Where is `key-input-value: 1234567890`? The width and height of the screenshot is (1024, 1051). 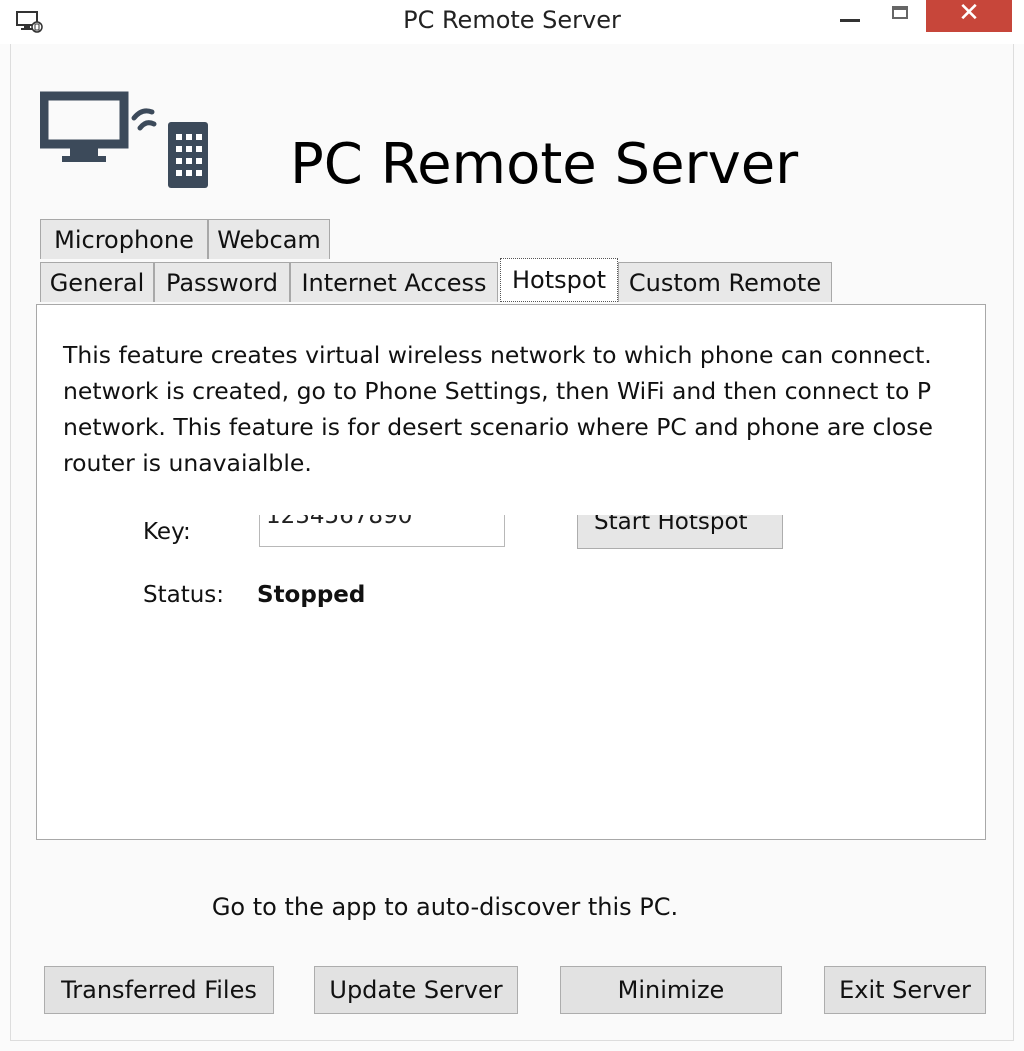 key-input-value: 1234567890 is located at coordinates (339, 522).